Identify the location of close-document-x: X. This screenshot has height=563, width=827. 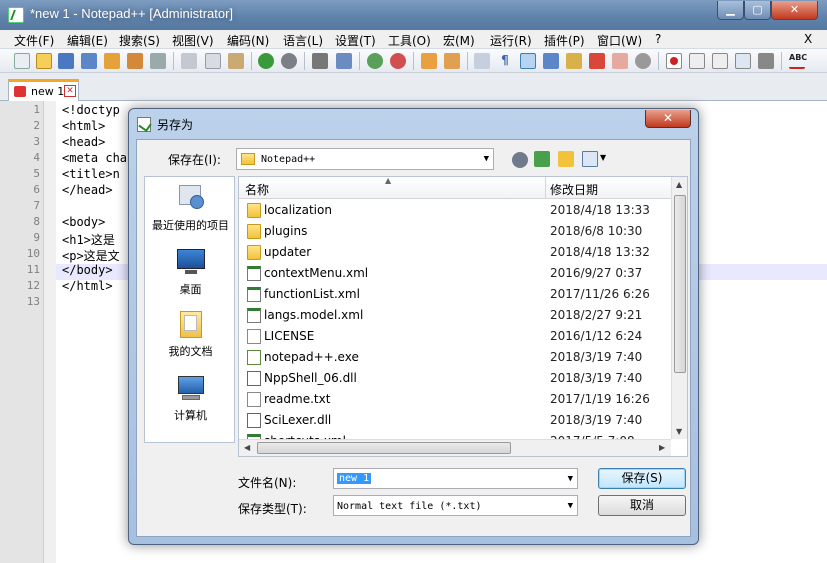
(808, 39).